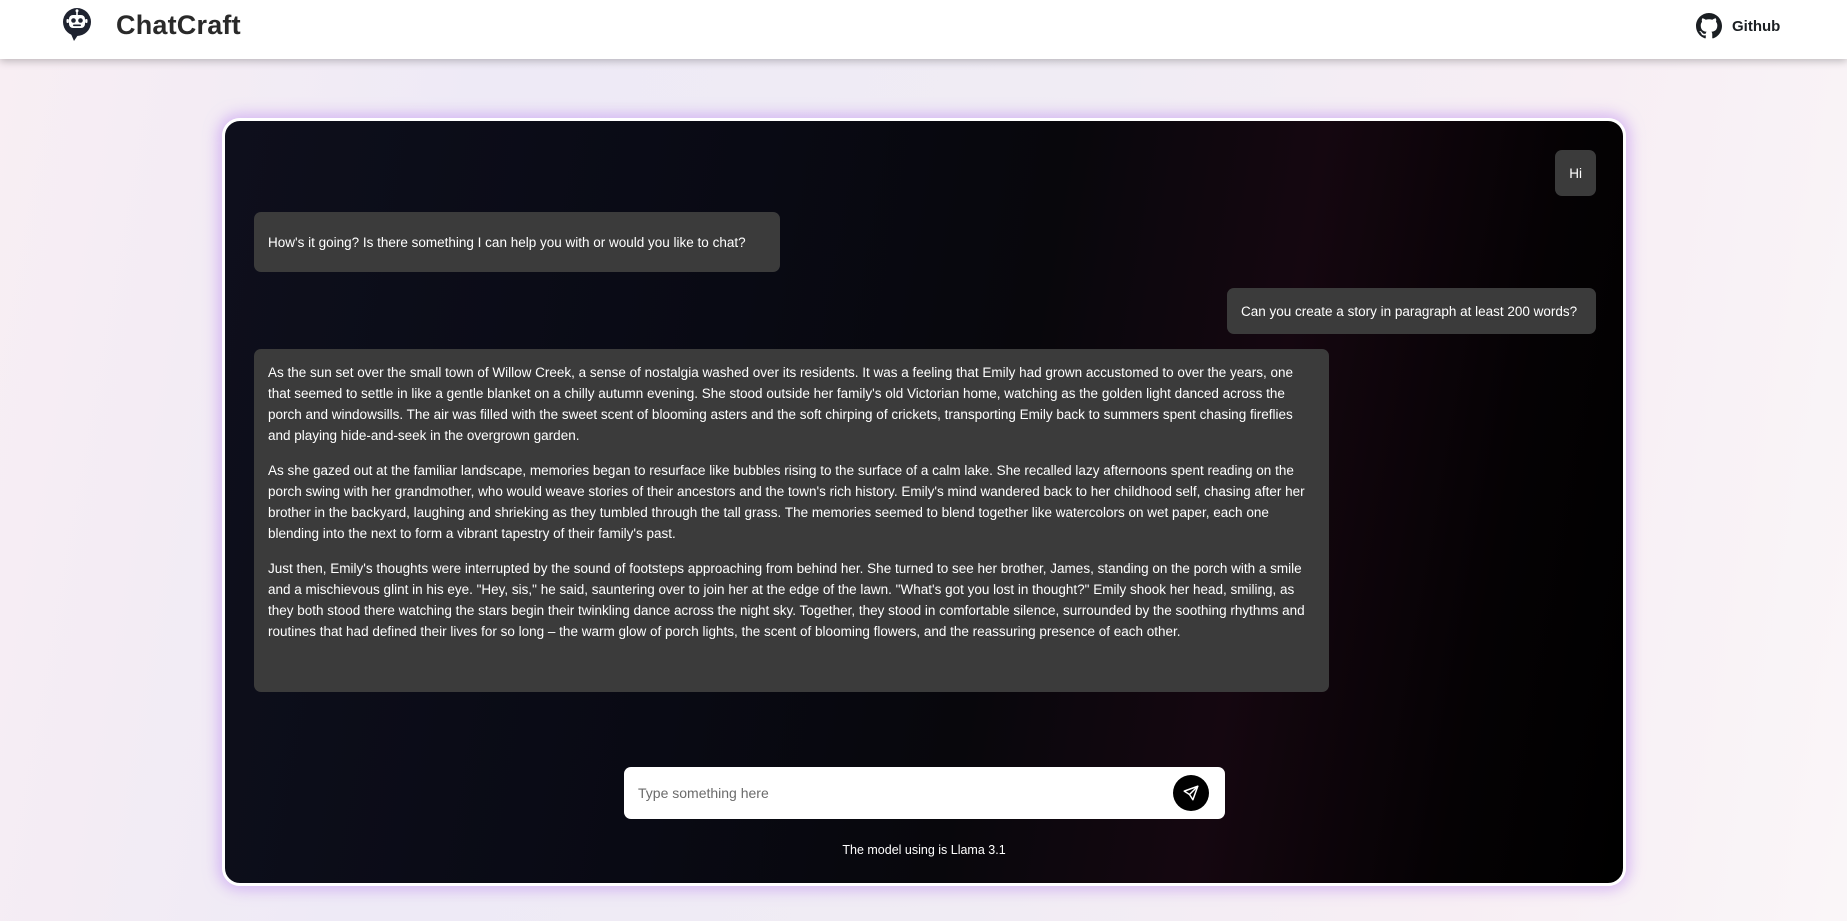 The image size is (1847, 921). I want to click on github-icon, so click(1709, 26).